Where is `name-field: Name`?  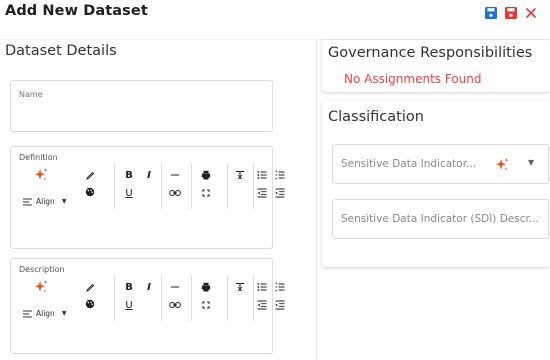
name-field: Name is located at coordinates (141, 106).